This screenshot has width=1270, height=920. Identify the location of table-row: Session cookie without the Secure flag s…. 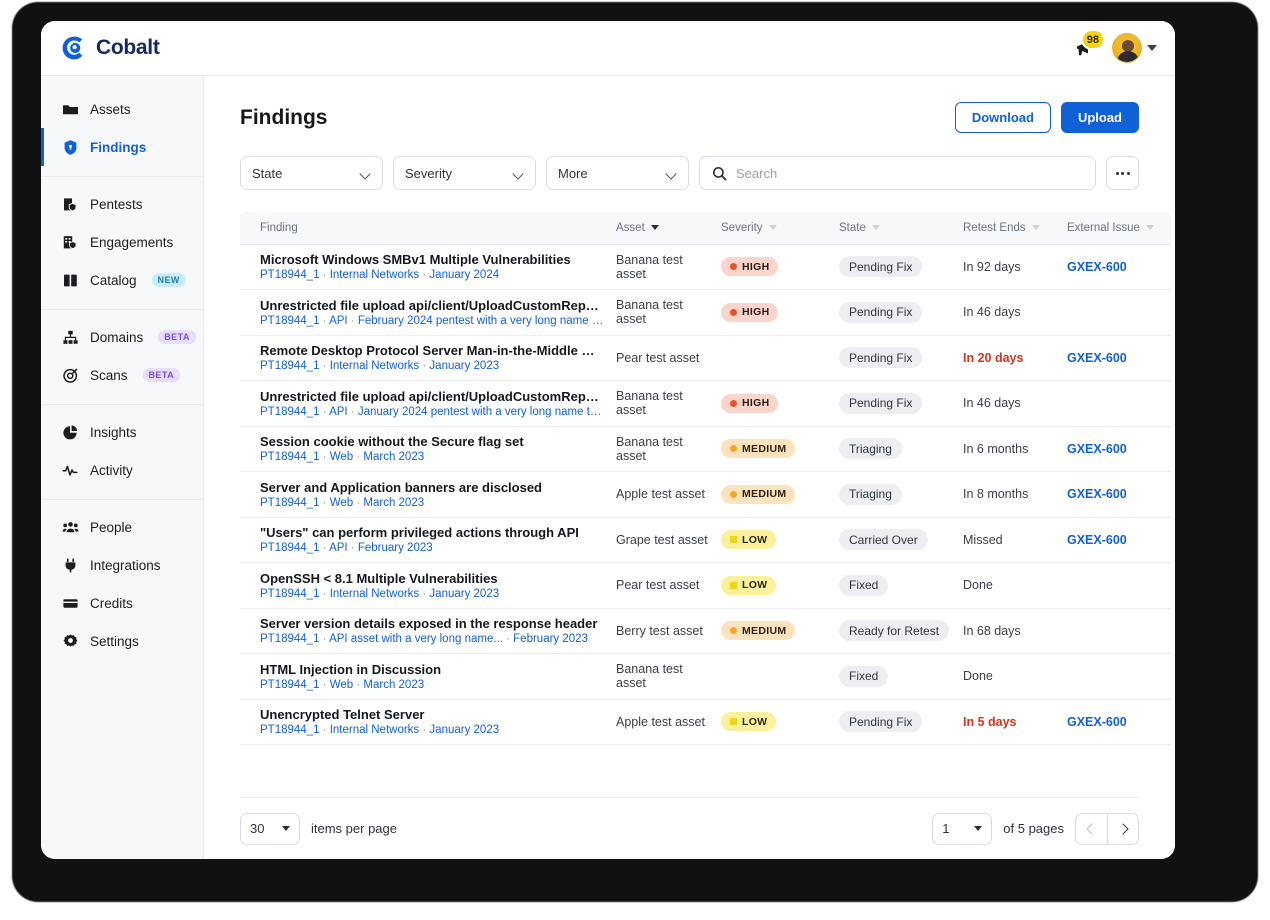
(705, 449).